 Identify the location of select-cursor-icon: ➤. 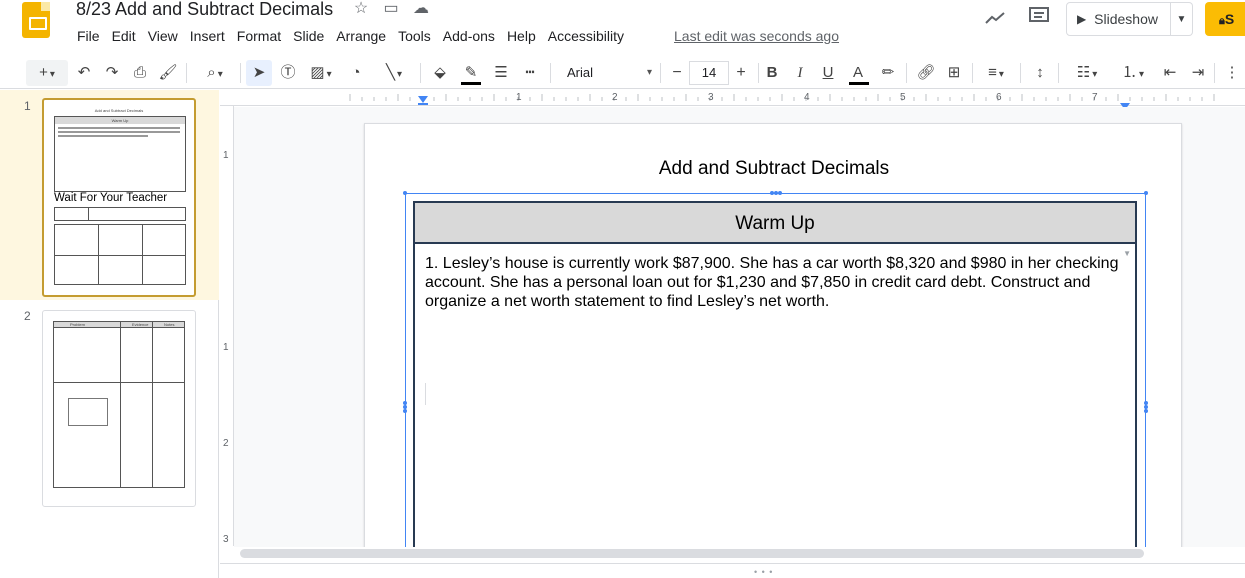
(259, 73).